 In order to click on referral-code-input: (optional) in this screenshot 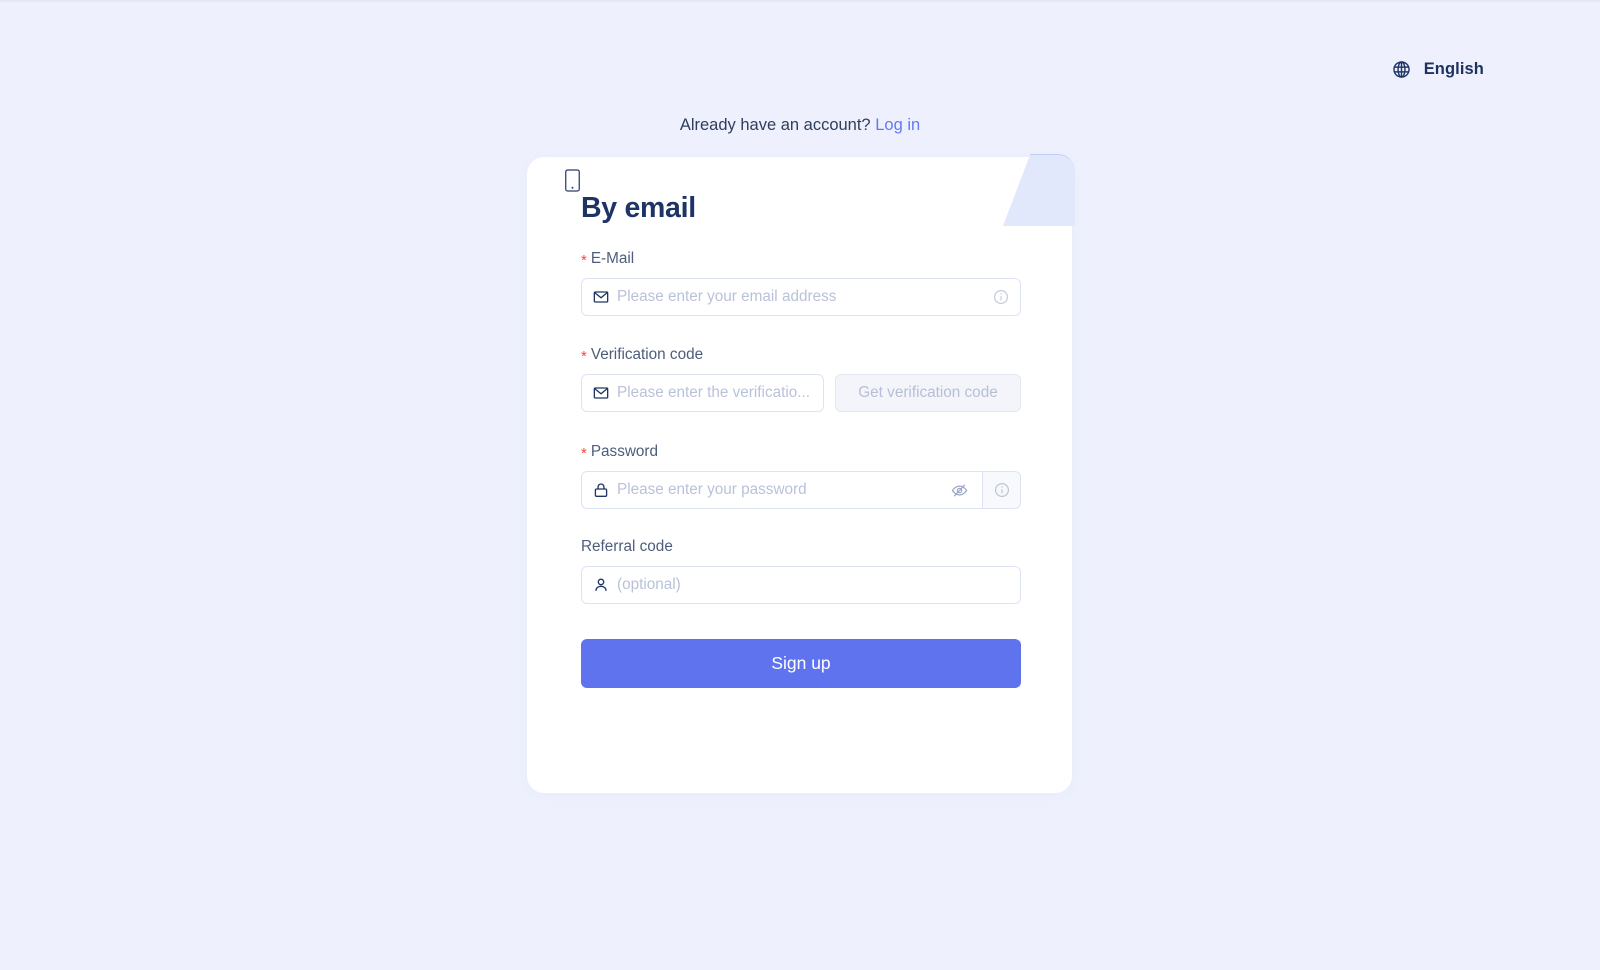, I will do `click(801, 585)`.